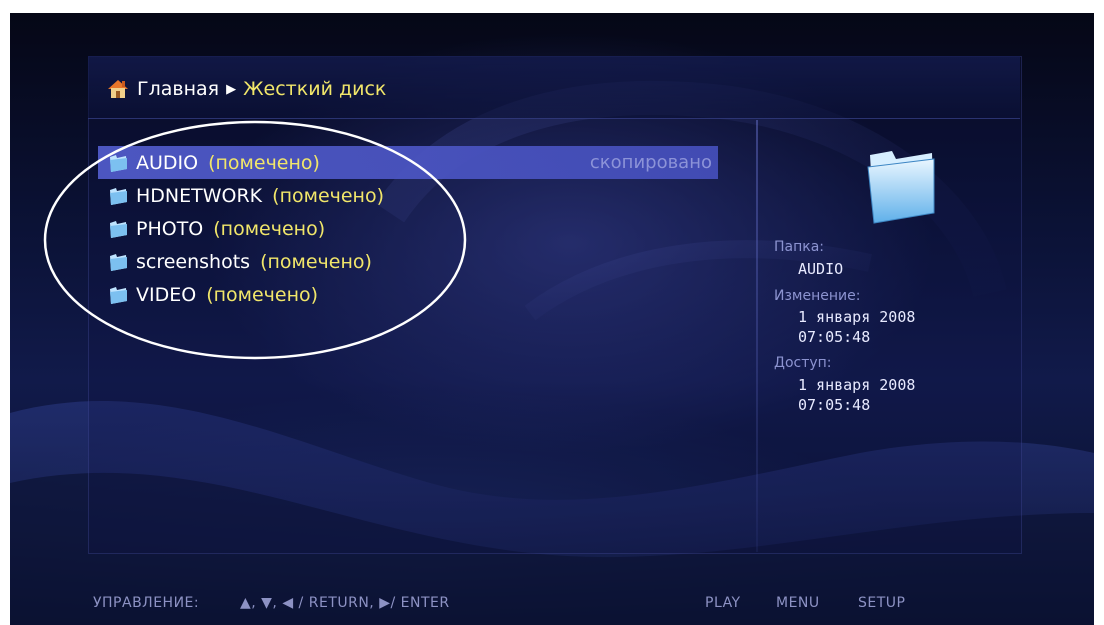 Image resolution: width=1104 pixels, height=625 pixels. Describe the element at coordinates (723, 603) in the screenshot. I see `play-button: PLAY` at that location.